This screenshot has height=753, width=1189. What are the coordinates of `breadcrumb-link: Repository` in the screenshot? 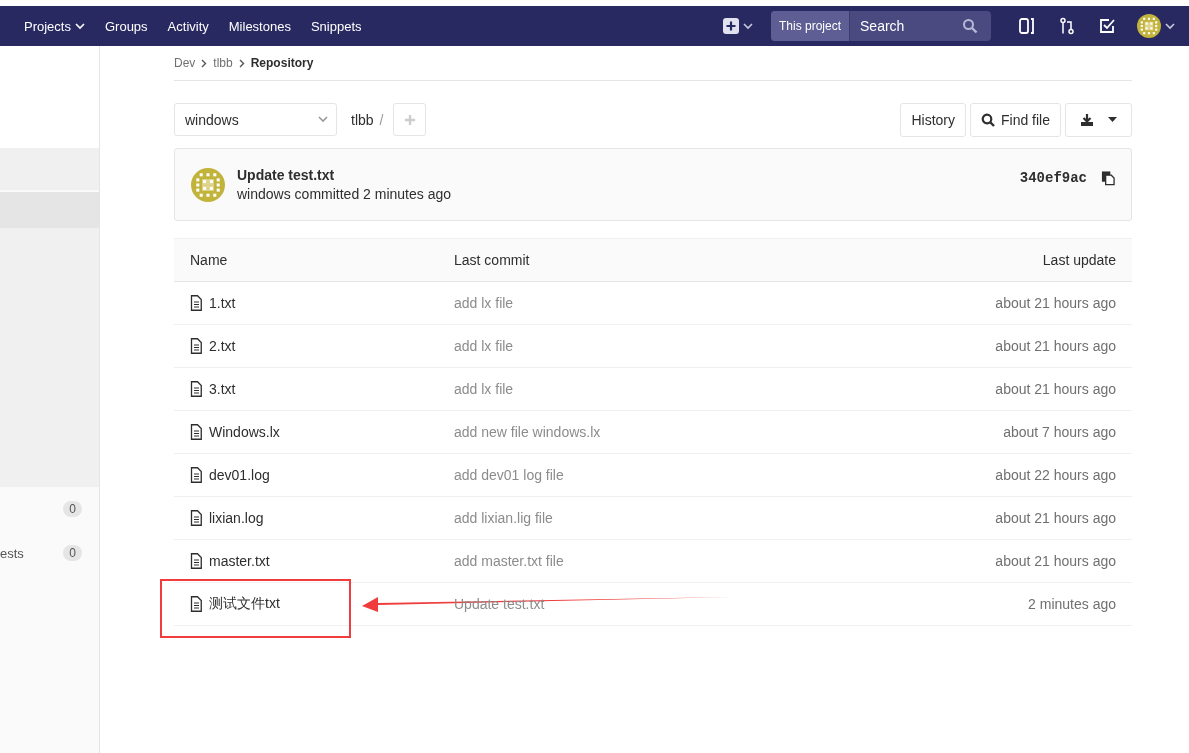 It's located at (282, 63).